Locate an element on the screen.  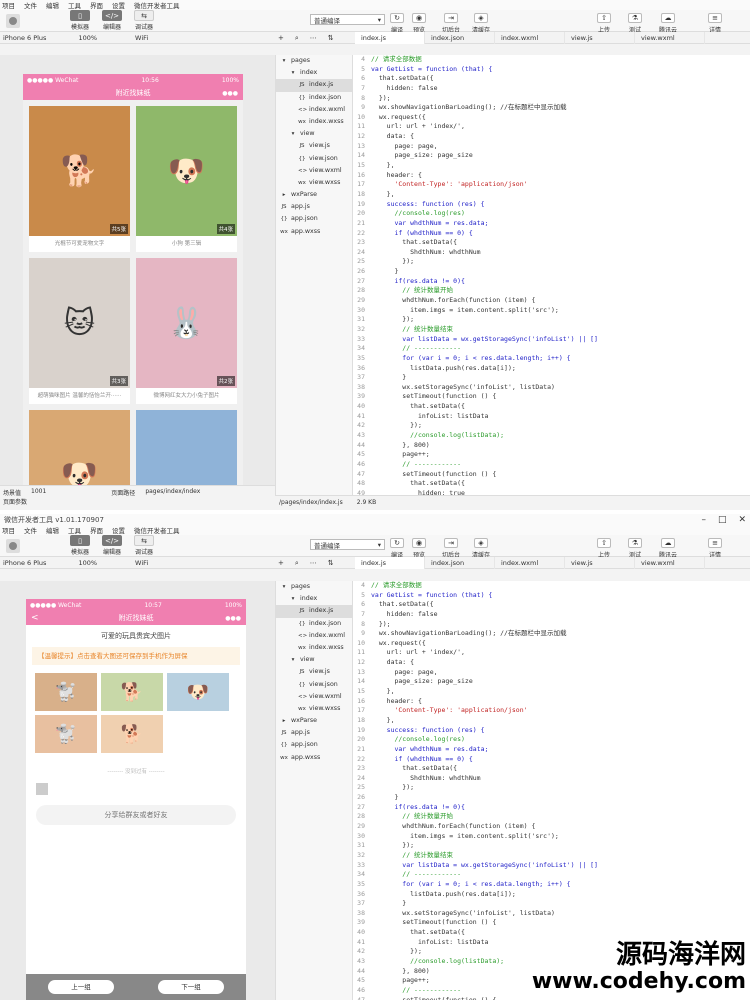
tab-index-js: index.js is located at coordinates (390, 38).